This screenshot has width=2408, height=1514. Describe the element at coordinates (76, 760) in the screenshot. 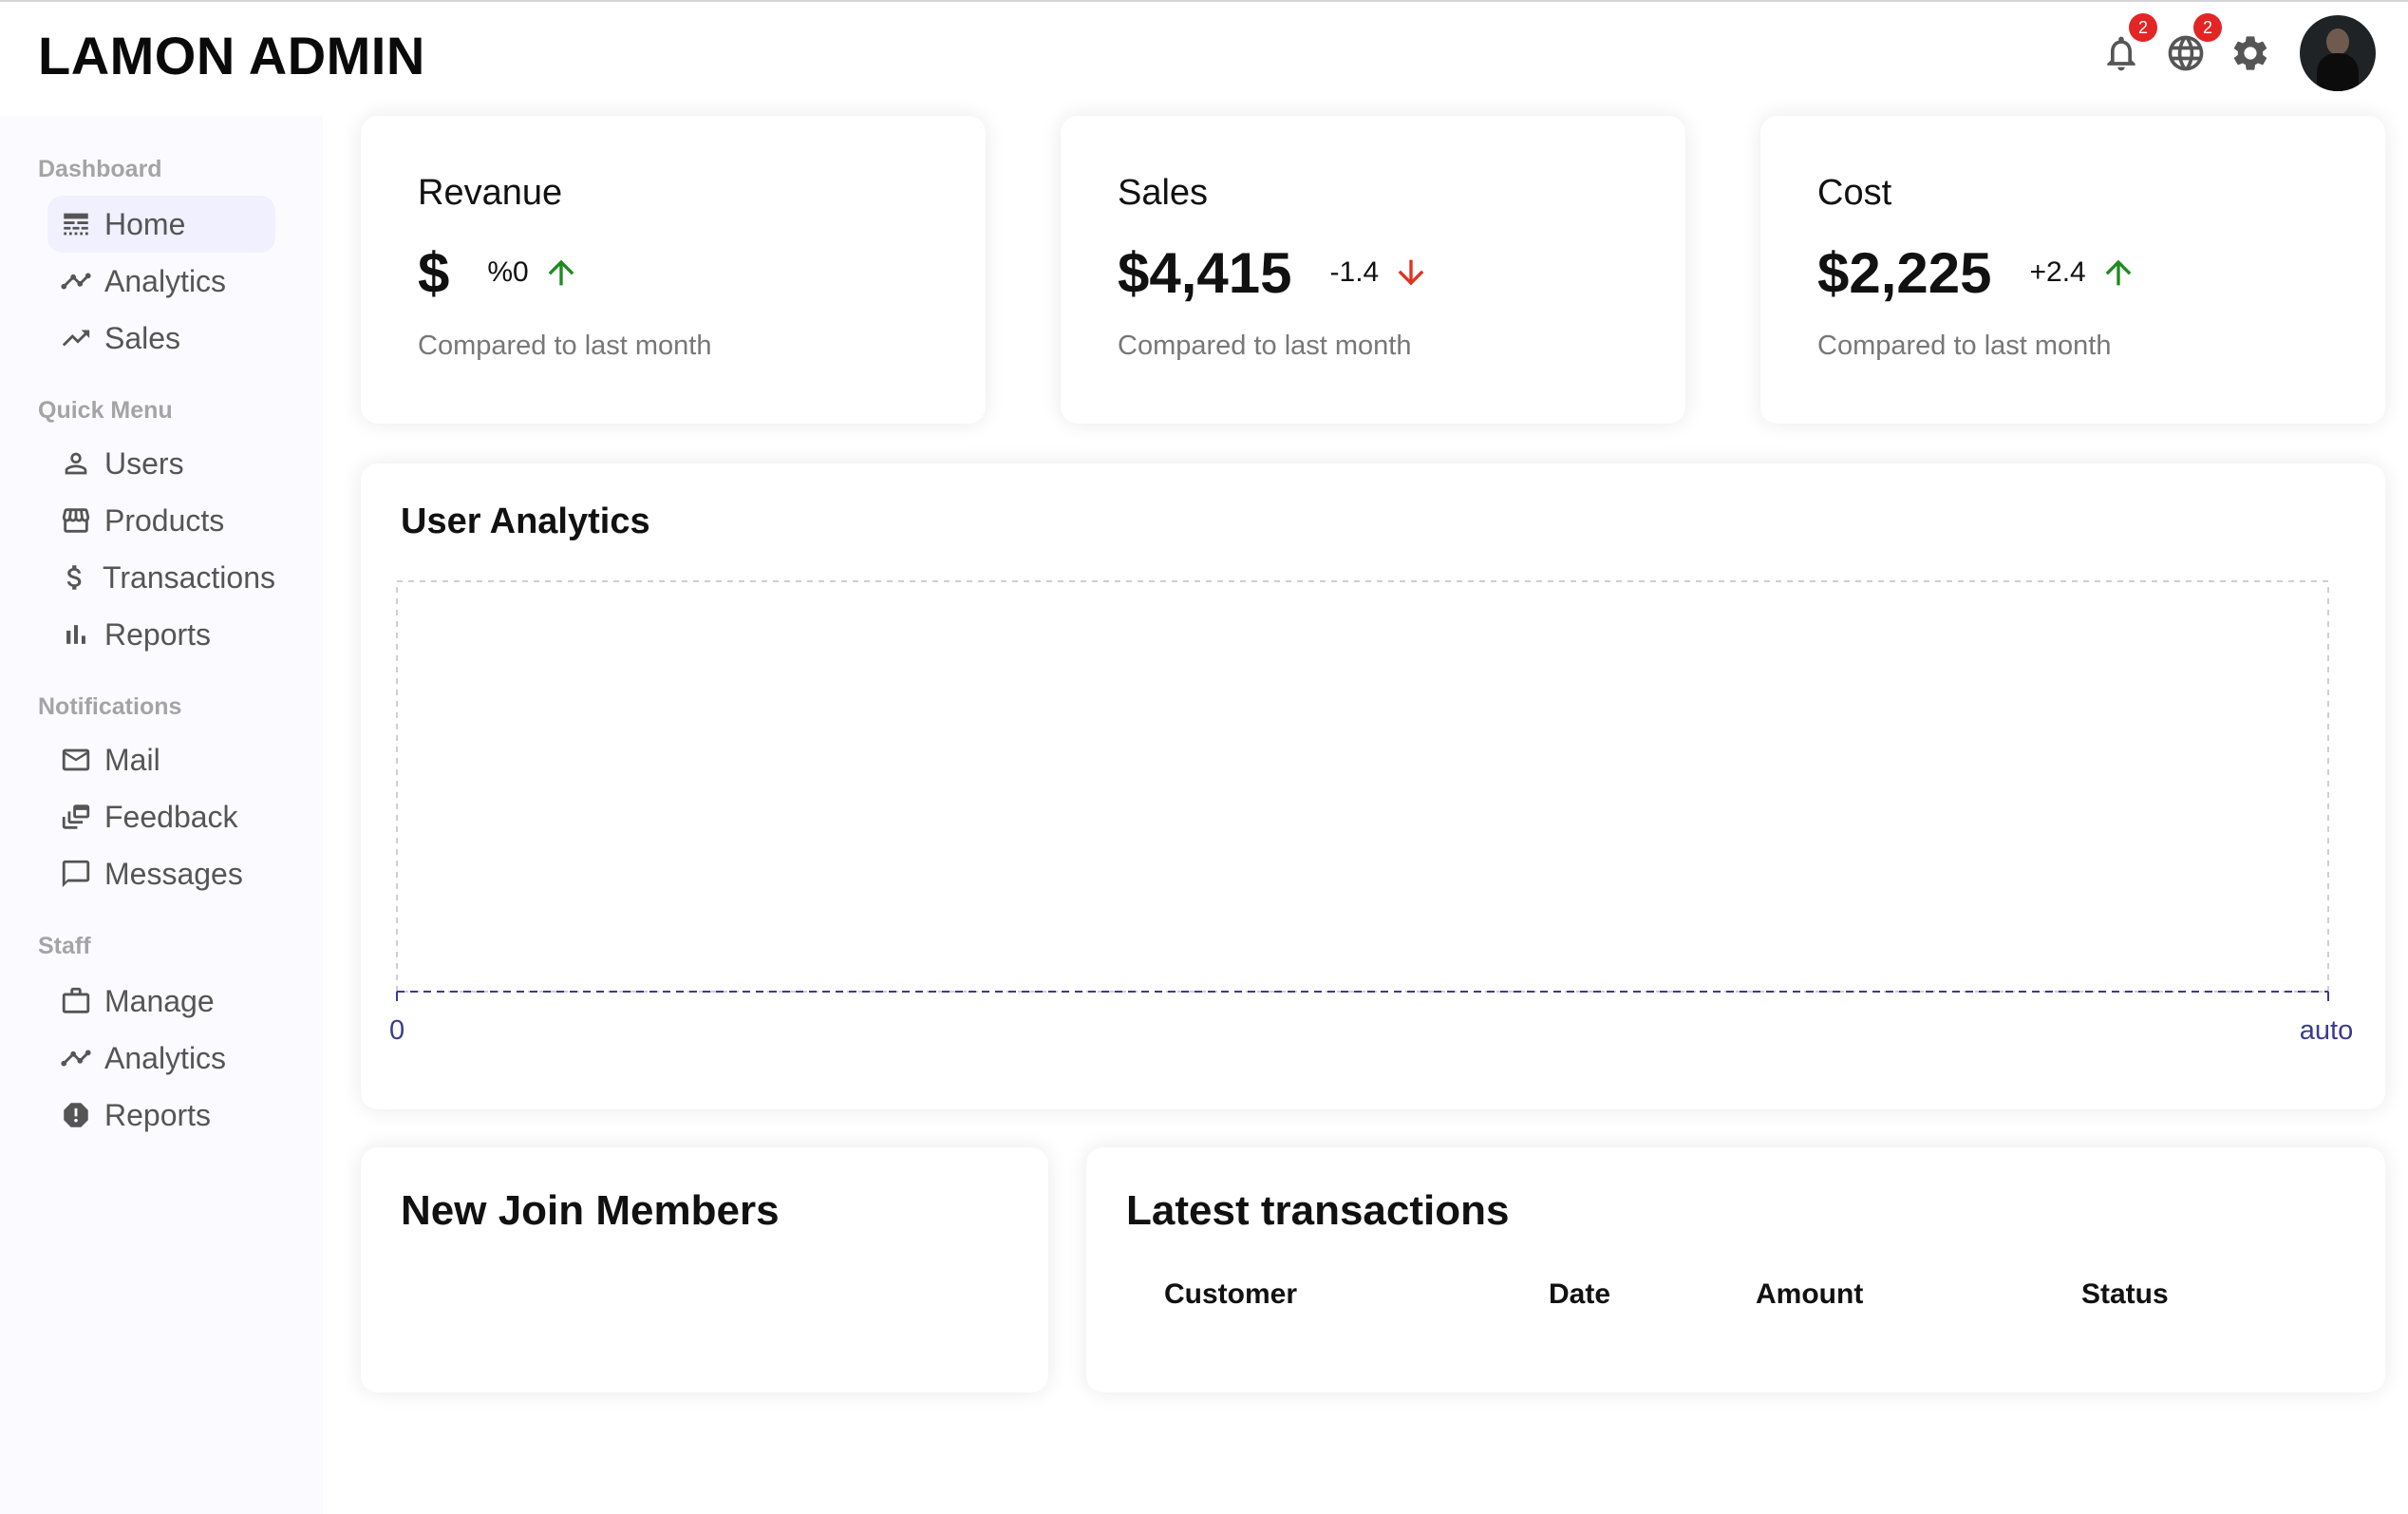

I see `mail-icon` at that location.